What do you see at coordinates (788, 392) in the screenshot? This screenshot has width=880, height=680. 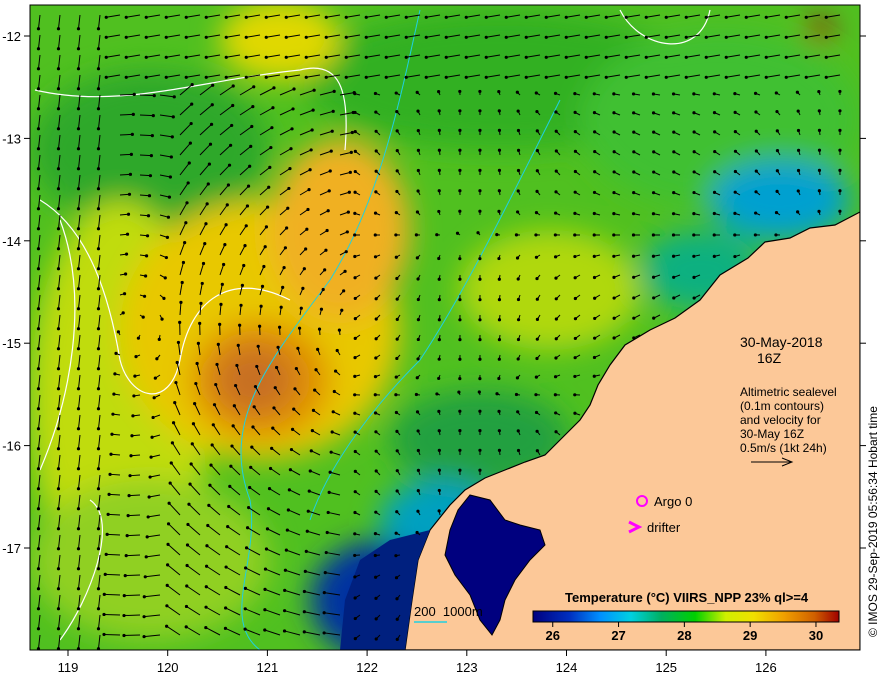 I see `note-line: Altimetric sealevel` at bounding box center [788, 392].